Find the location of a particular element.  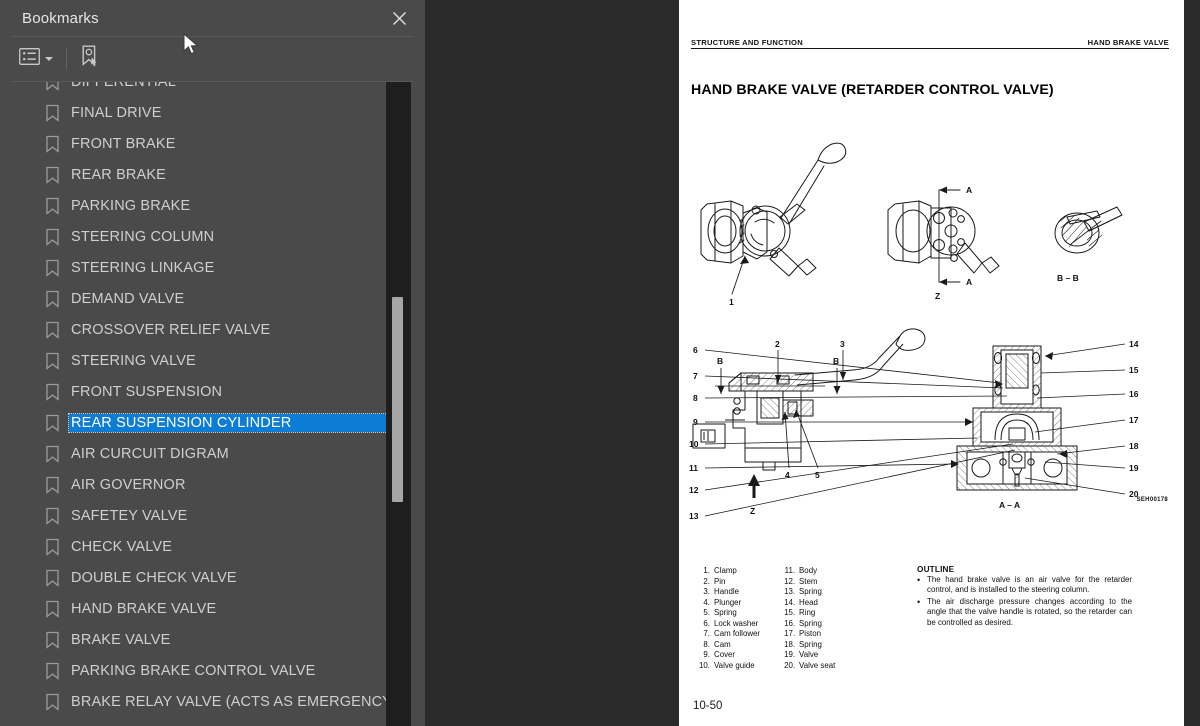

bookmark-item: DEMAND VALVE is located at coordinates (205, 298).